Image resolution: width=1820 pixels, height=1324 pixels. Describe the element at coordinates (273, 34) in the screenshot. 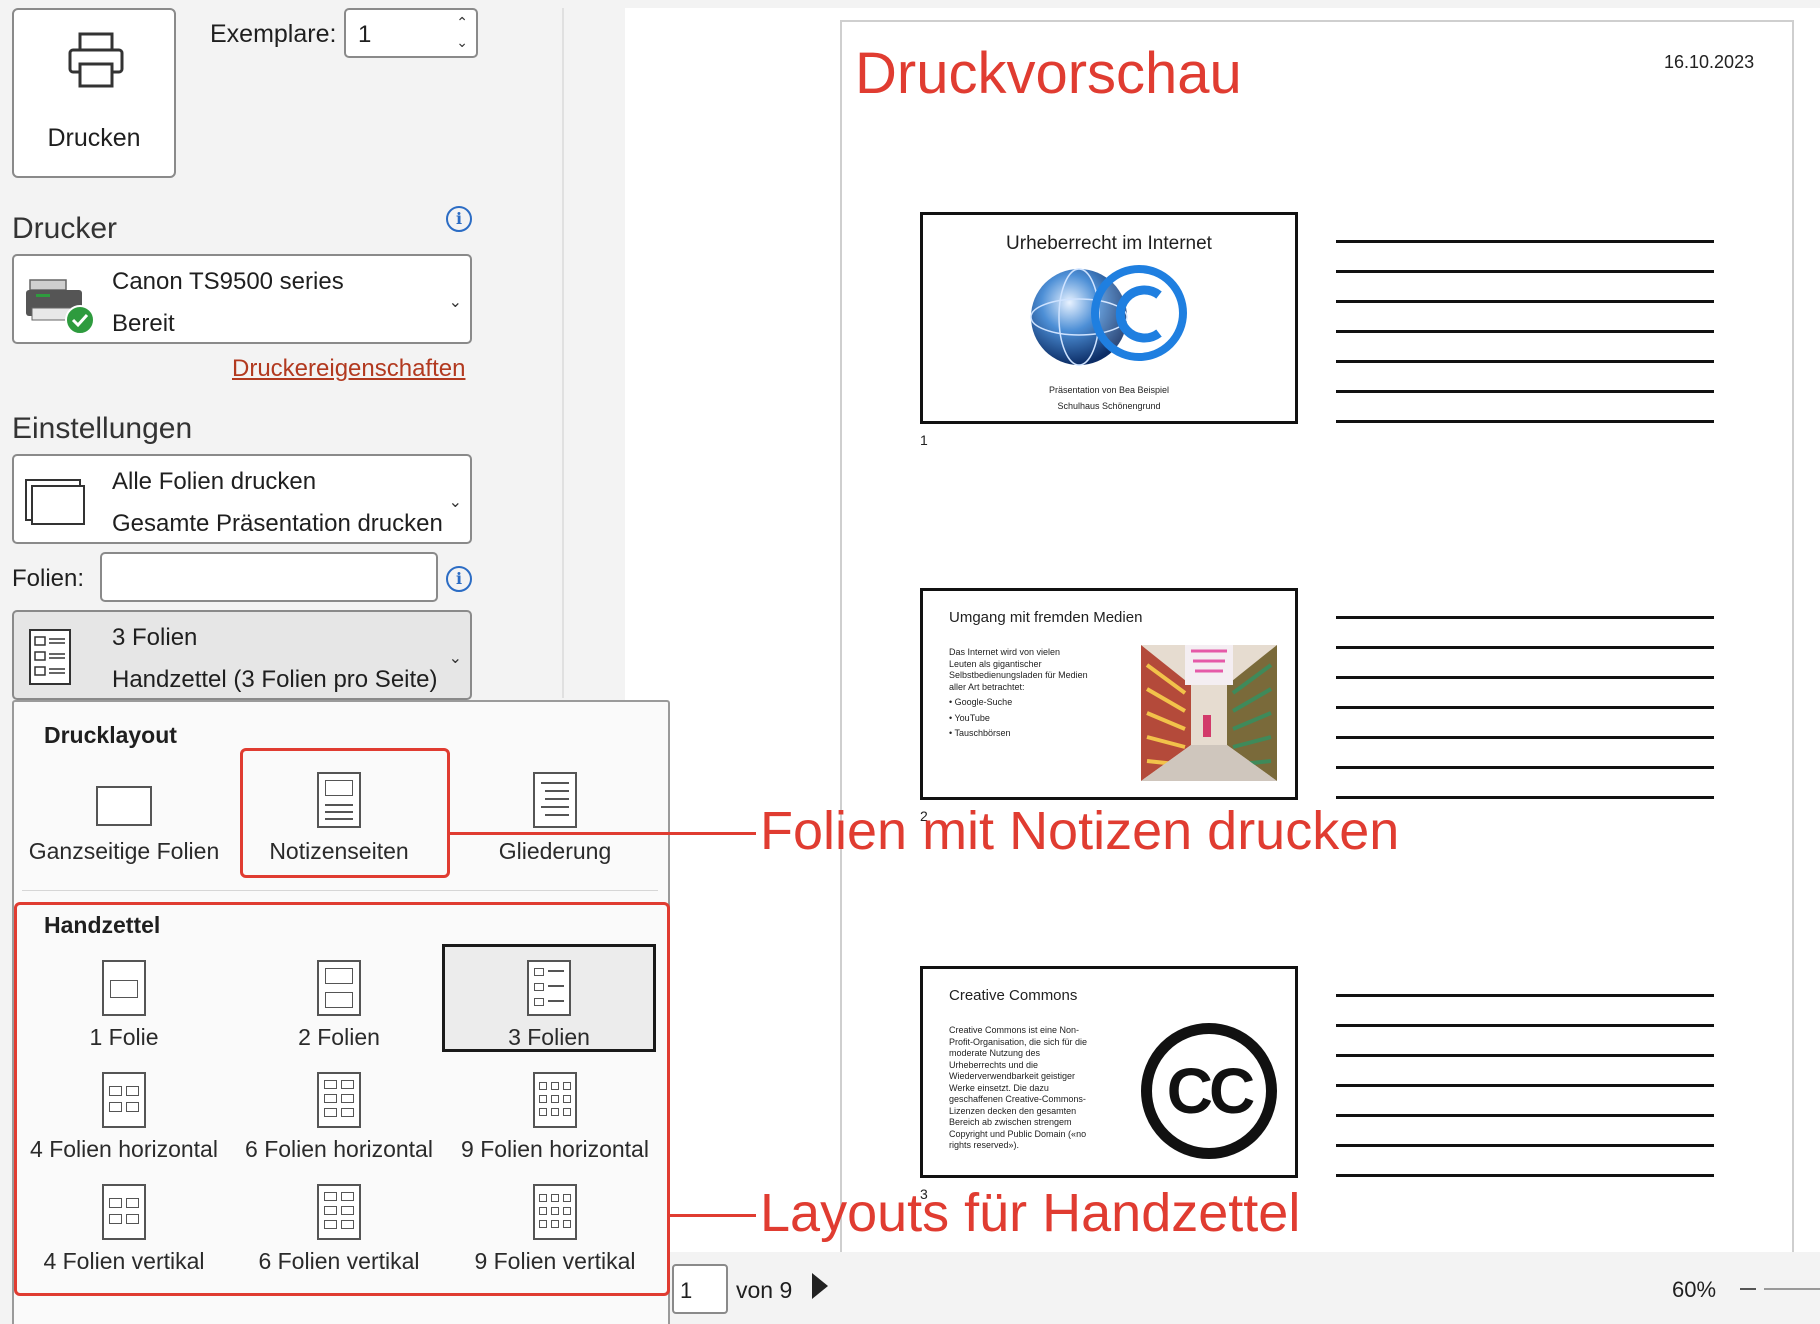

I see `copies-label: Exemplare:` at that location.